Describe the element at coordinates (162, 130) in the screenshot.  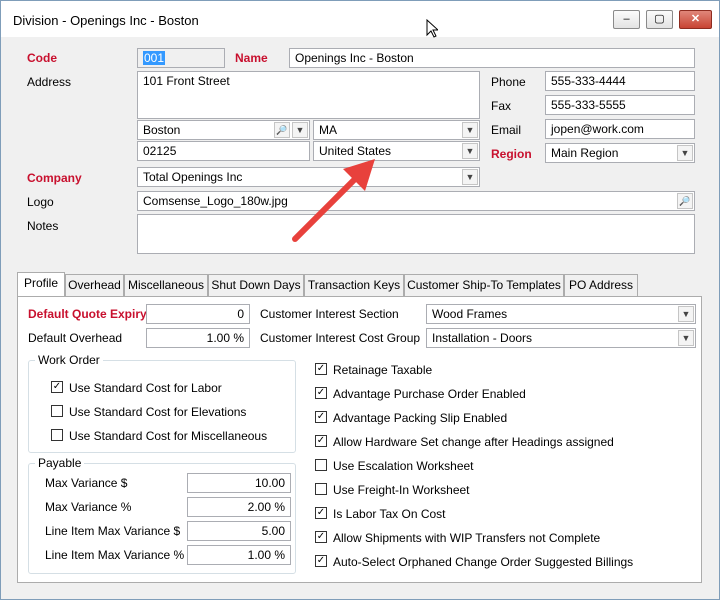
I see `city-value: Boston` at that location.